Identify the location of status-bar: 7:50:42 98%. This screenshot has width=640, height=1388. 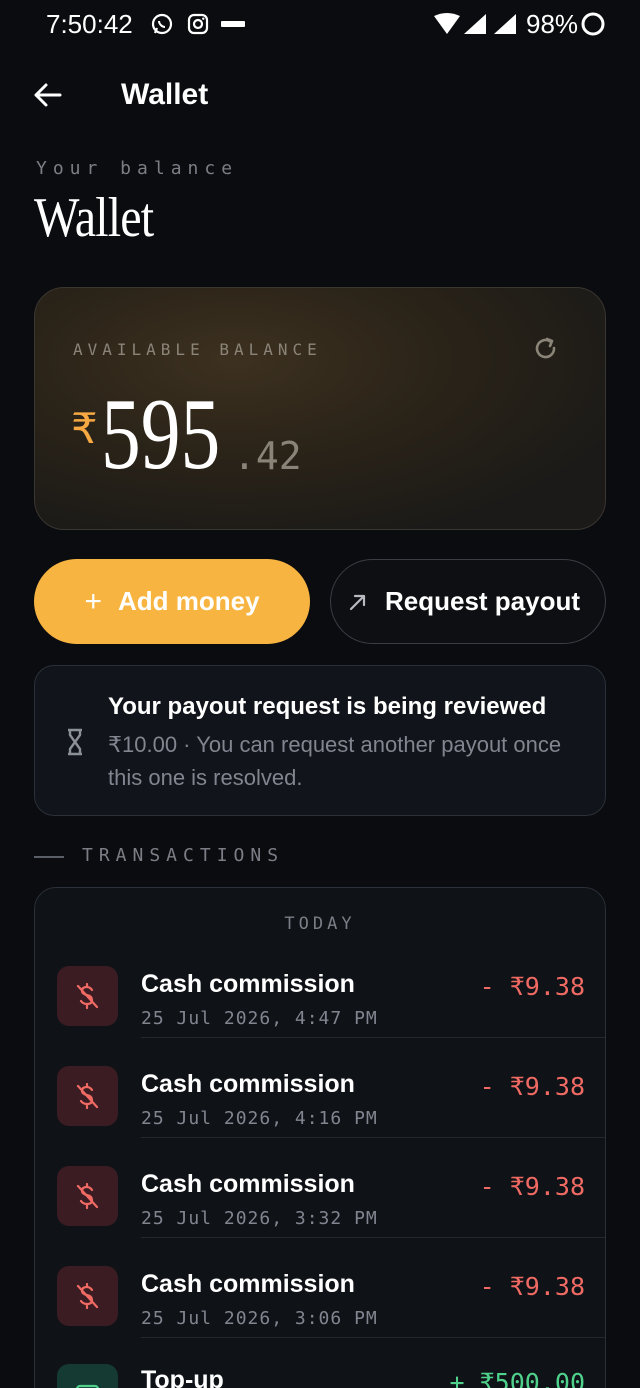
(320, 24).